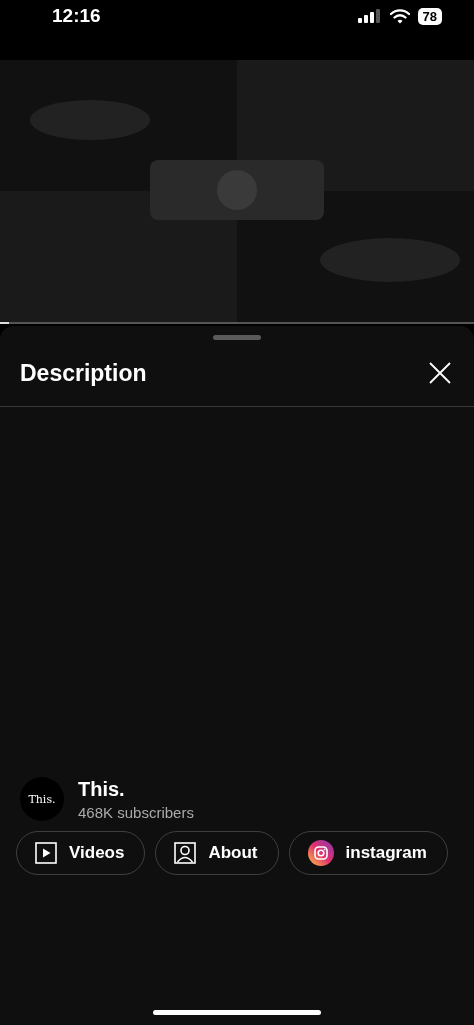 This screenshot has width=474, height=1025. Describe the element at coordinates (369, 16) in the screenshot. I see `signal-icon` at that location.